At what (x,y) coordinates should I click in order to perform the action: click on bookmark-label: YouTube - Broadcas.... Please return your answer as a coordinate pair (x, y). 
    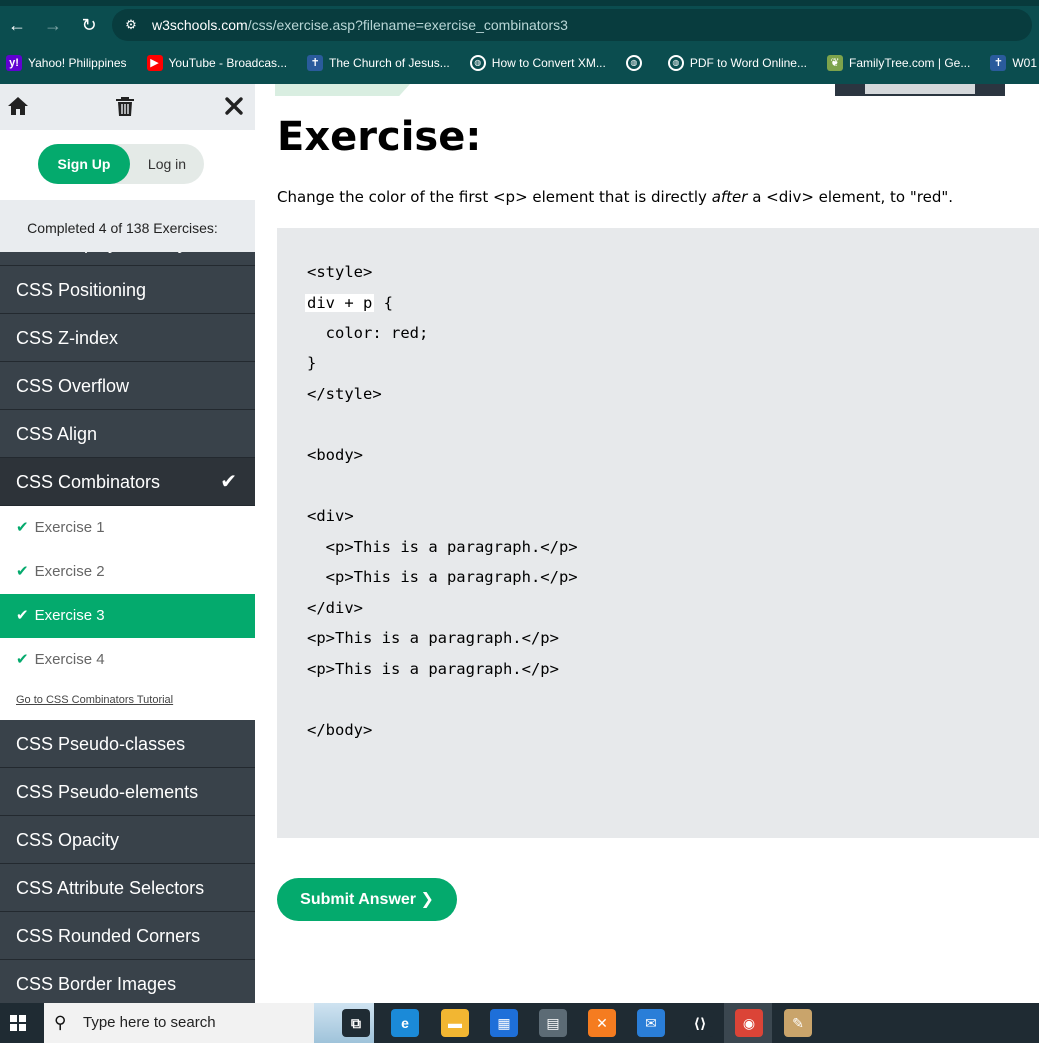
    Looking at the image, I should click on (228, 63).